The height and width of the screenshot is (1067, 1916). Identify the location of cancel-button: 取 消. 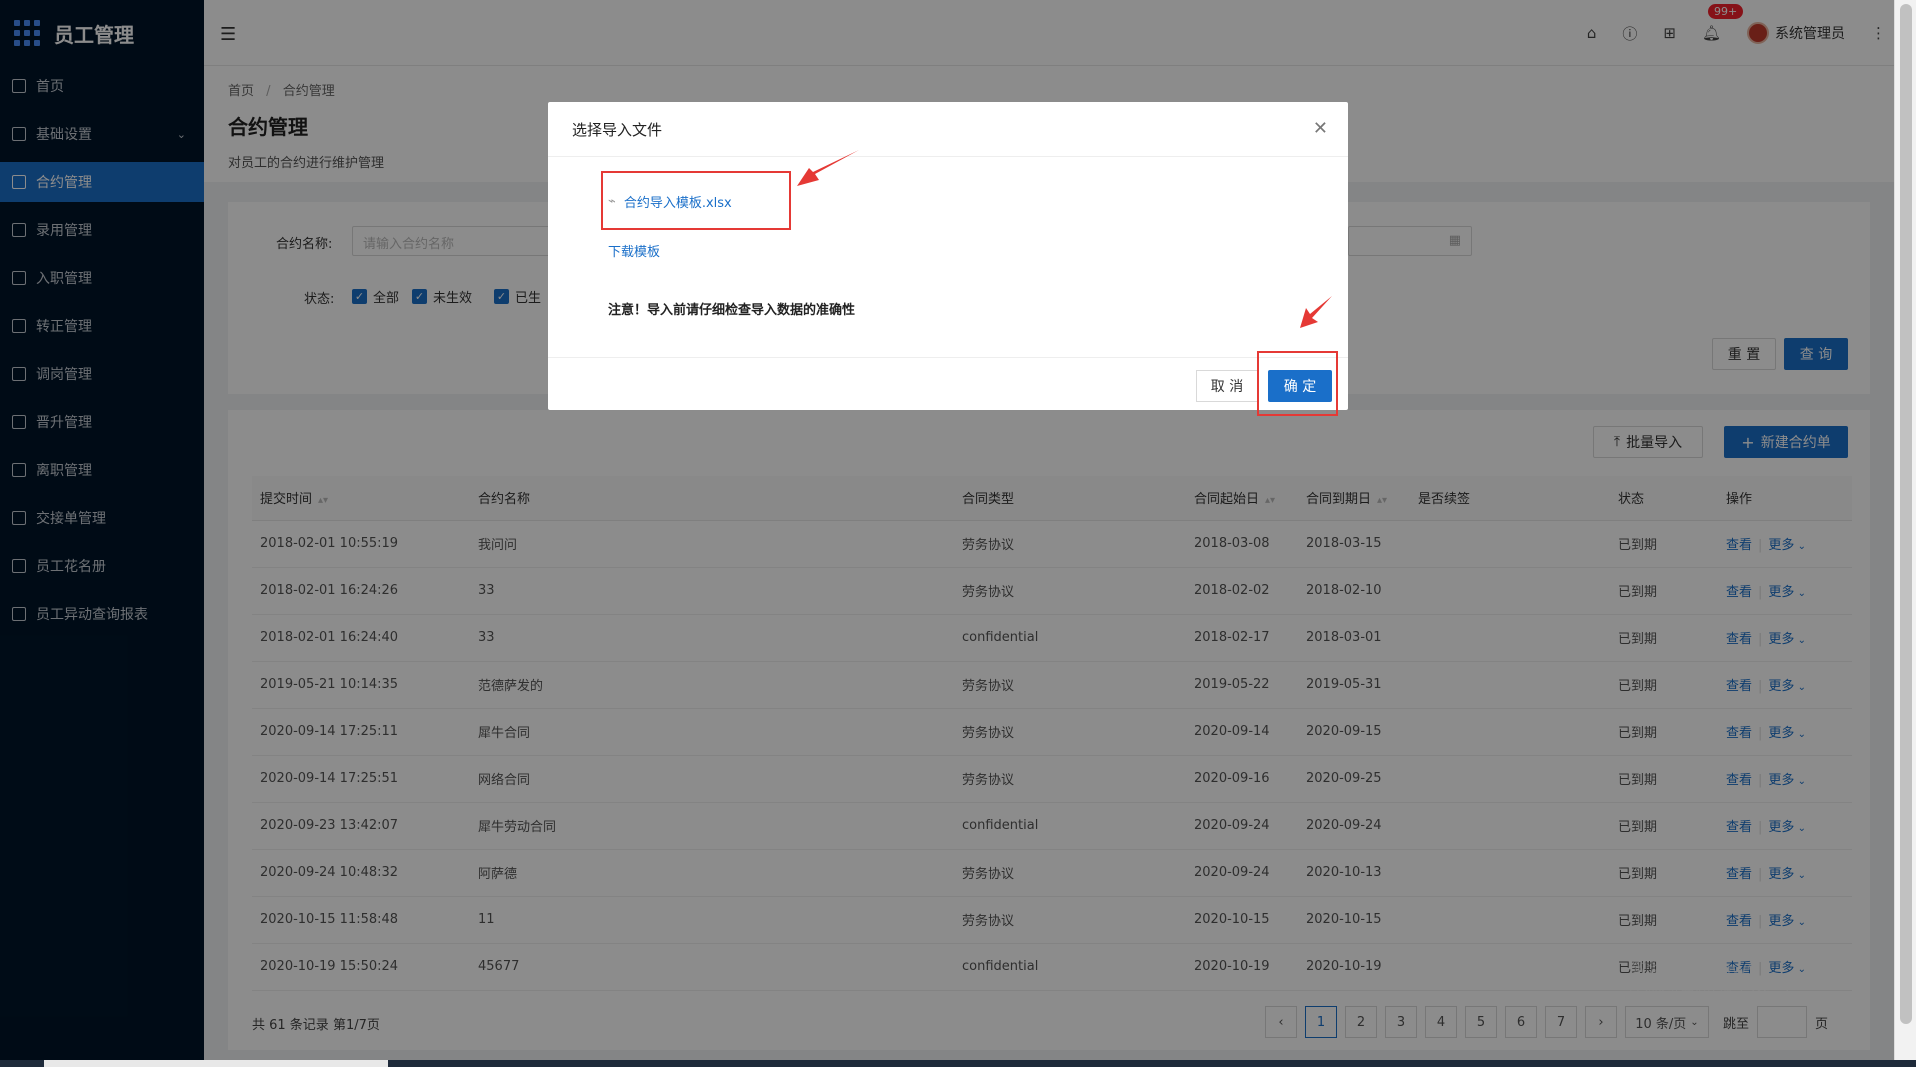
(1227, 386).